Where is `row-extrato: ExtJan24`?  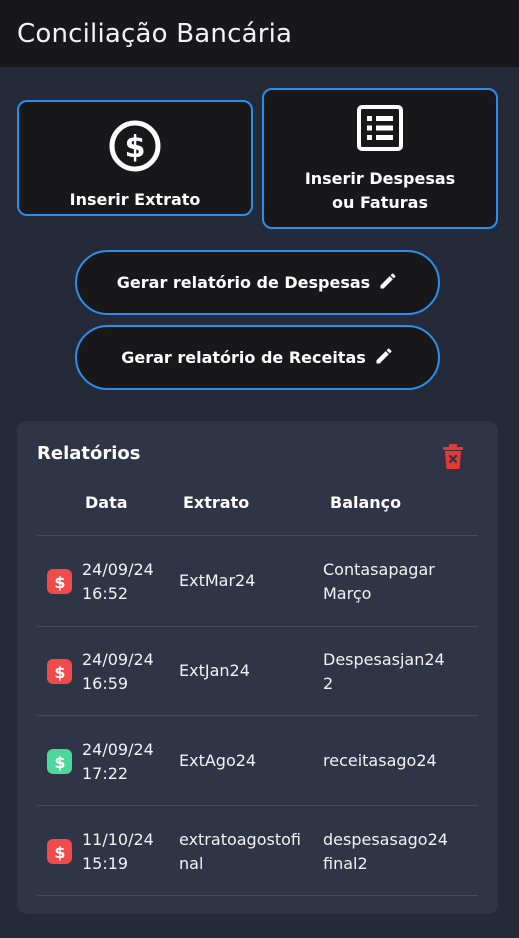
row-extrato: ExtJan24 is located at coordinates (214, 670).